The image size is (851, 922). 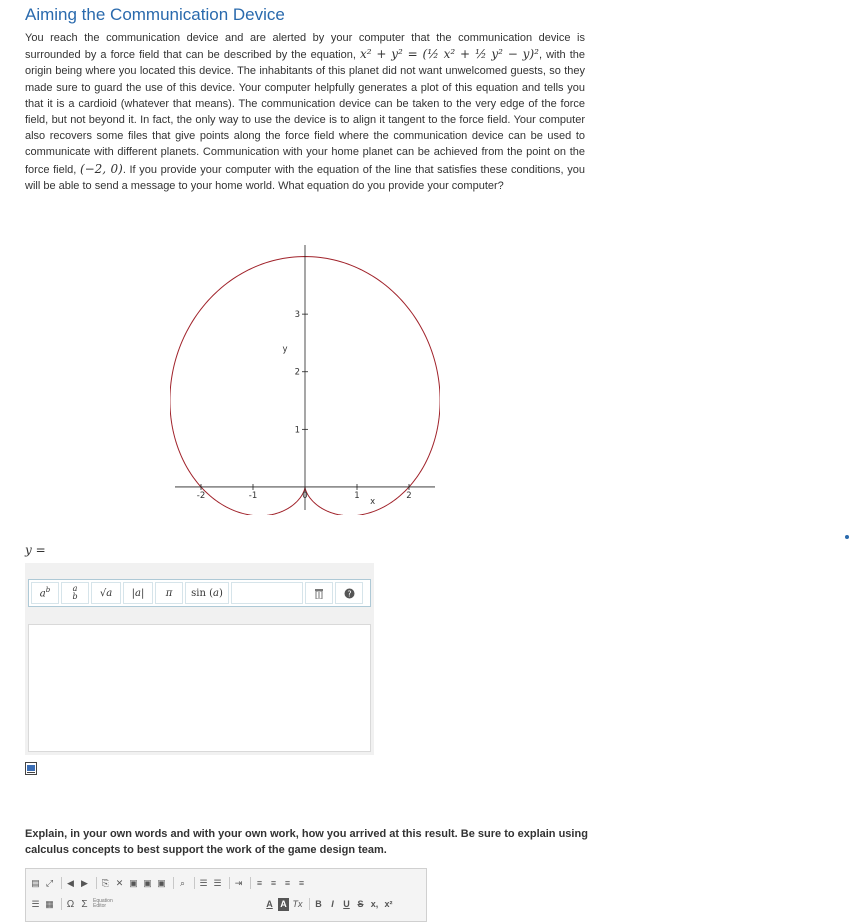 I want to click on rte-toolbar-row-2: ☰ ▦ Ω Σ Equation Editor, so click(x=78, y=904).